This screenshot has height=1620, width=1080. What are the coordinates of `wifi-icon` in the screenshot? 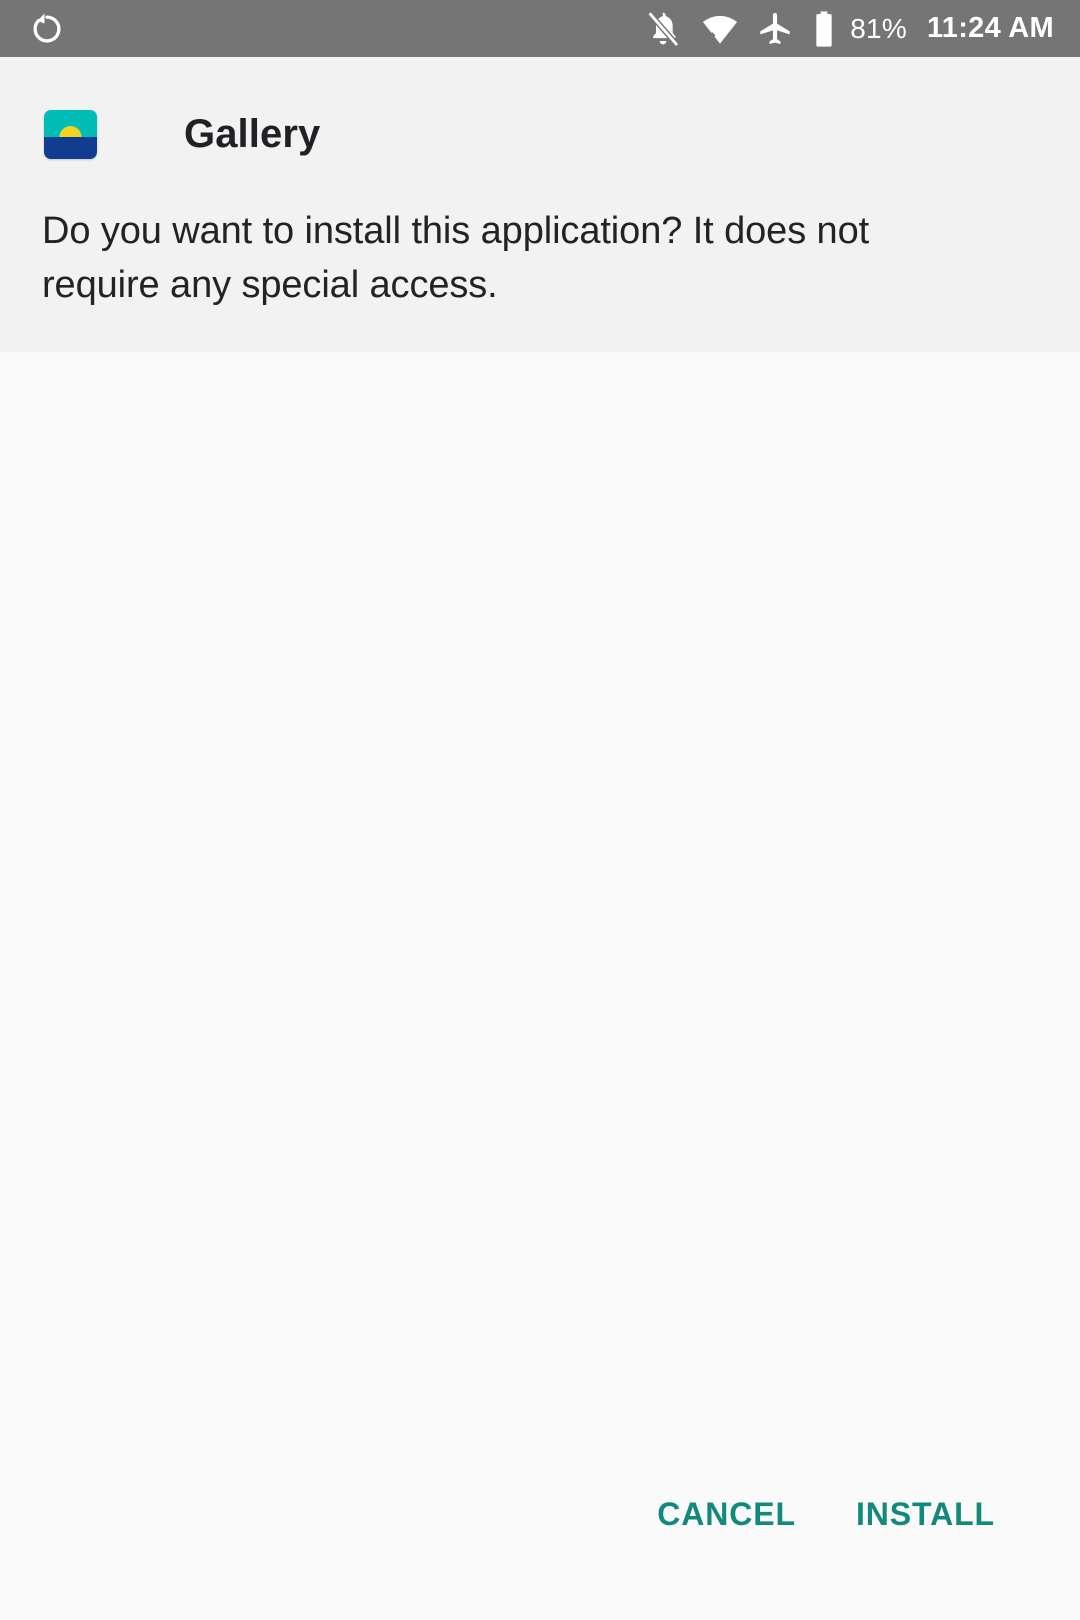 It's located at (720, 29).